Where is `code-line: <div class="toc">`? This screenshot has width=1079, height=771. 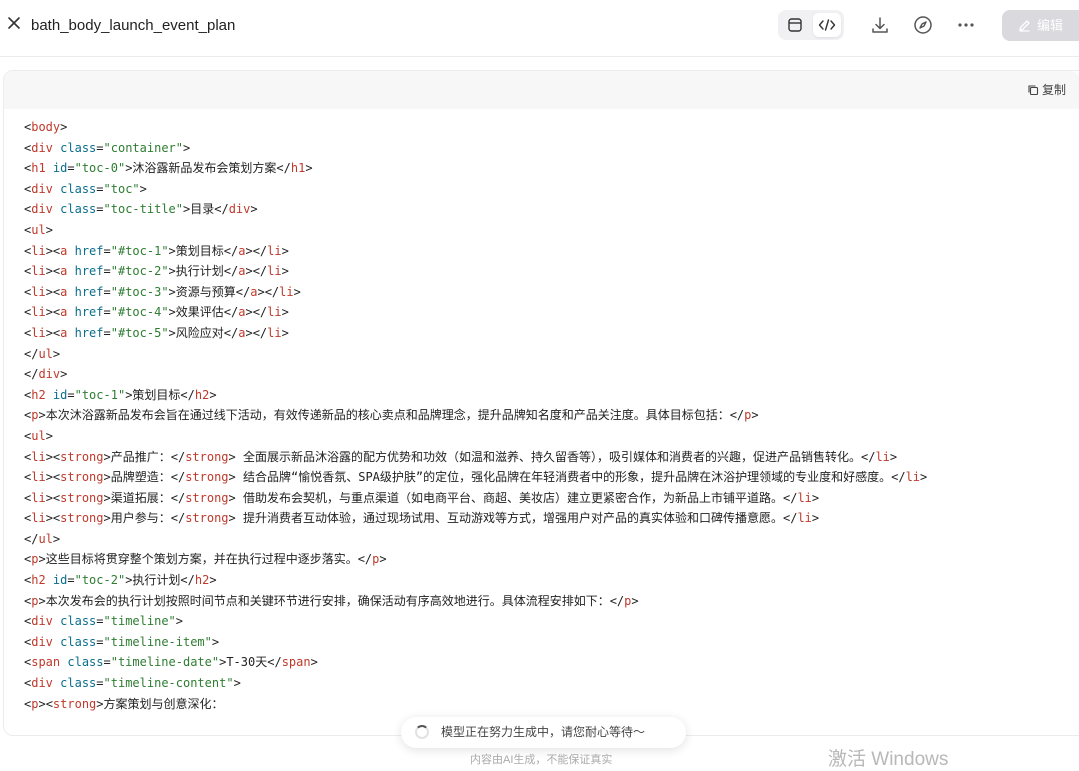
code-line: <div class="toc"> is located at coordinates (475, 189).